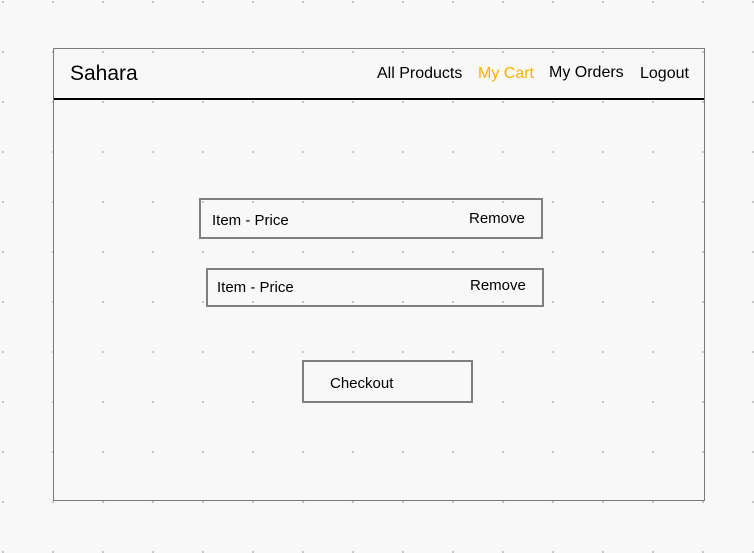 This screenshot has width=754, height=553. Describe the element at coordinates (419, 74) in the screenshot. I see `nav-link-all-products: All Products` at that location.